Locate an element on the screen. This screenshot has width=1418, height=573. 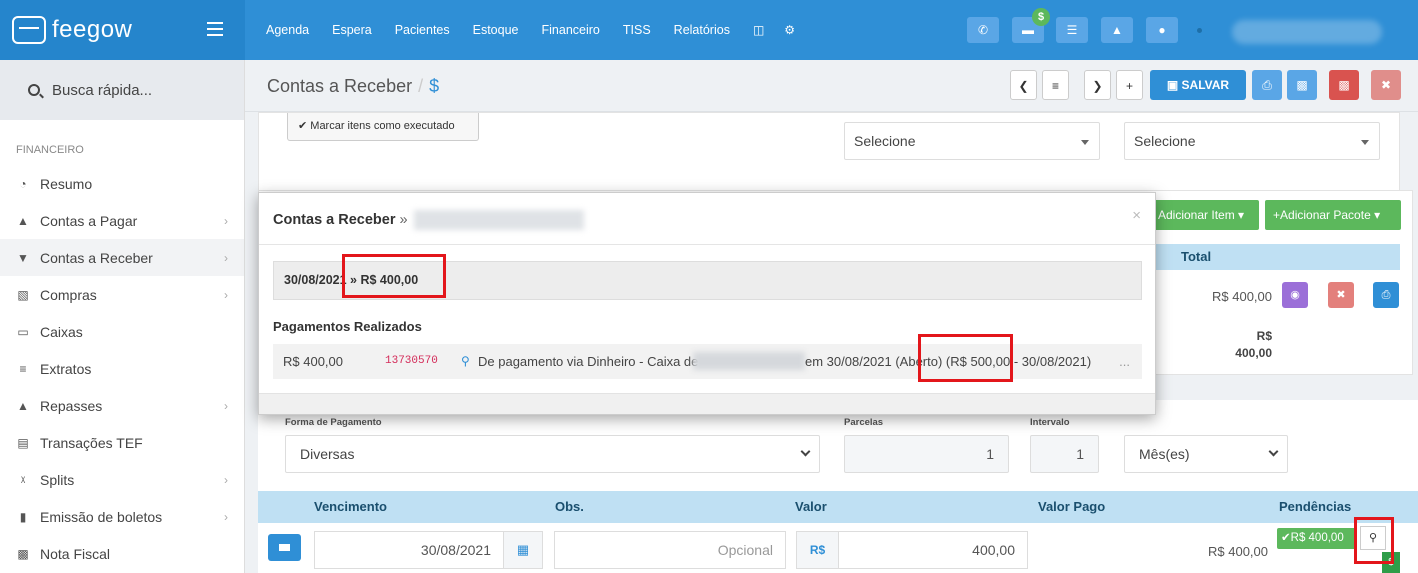
page-title-text: Contas a Receber is located at coordinates (340, 86).